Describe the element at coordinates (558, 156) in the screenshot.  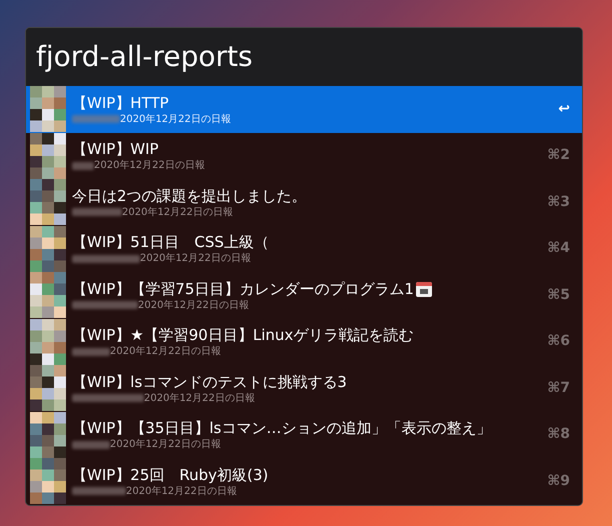
I see `shortcut-label: ⌘2` at that location.